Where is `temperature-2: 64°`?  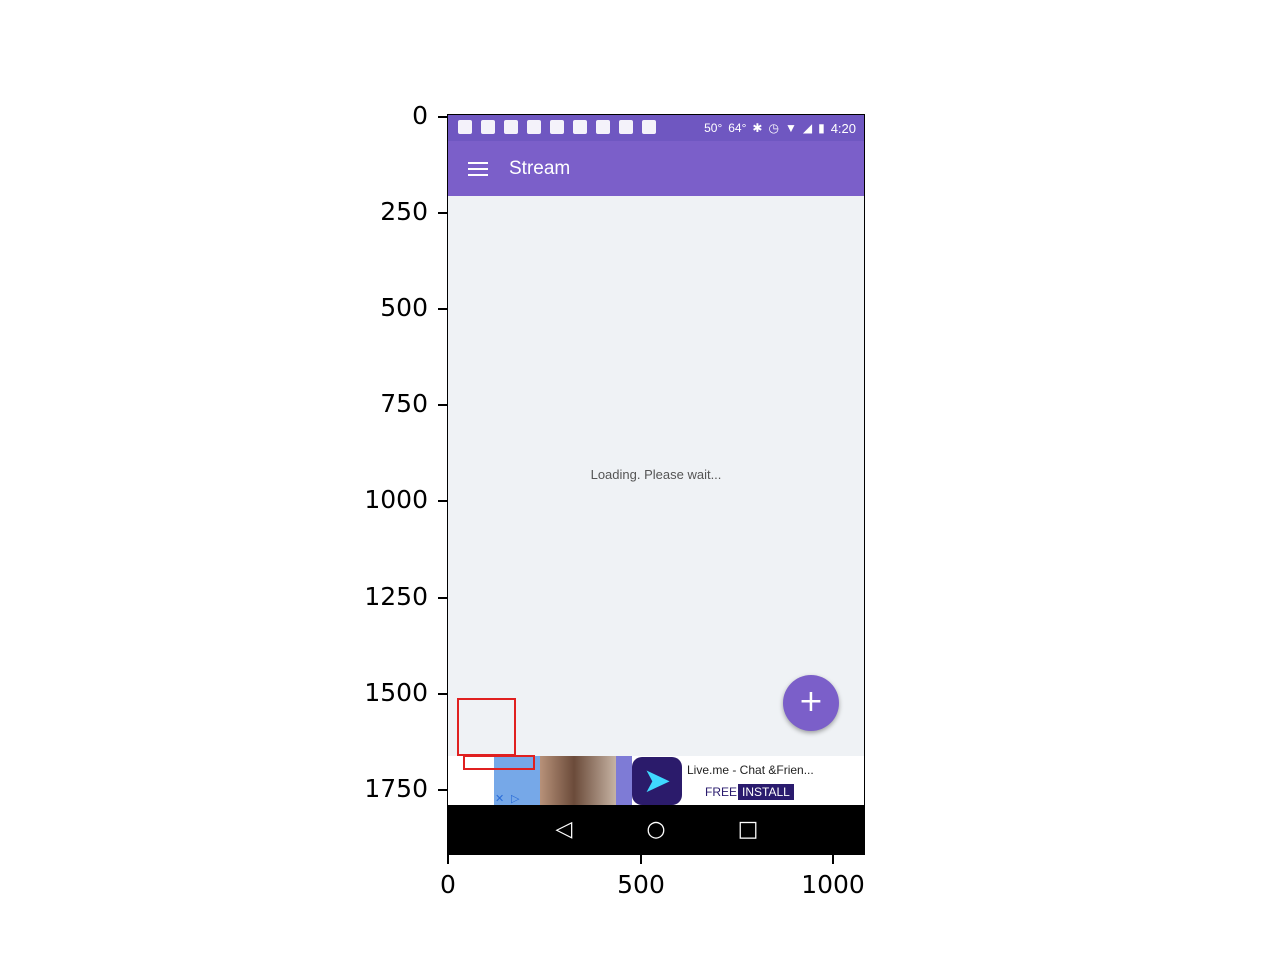 temperature-2: 64° is located at coordinates (737, 128).